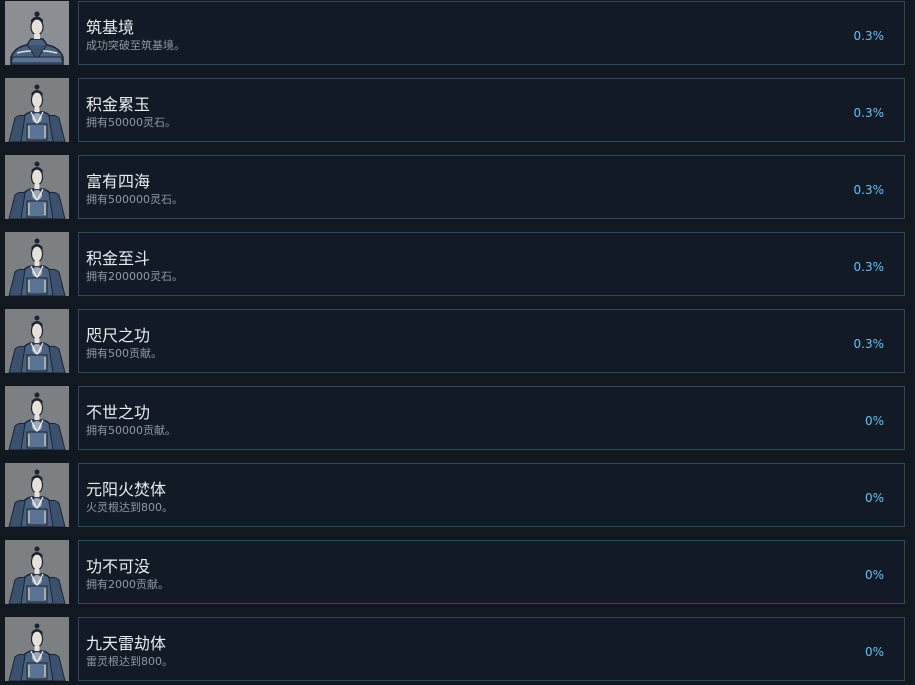  What do you see at coordinates (491, 187) in the screenshot?
I see `achievement-card: 富有四海 拥有500000灵石。 0.3%` at bounding box center [491, 187].